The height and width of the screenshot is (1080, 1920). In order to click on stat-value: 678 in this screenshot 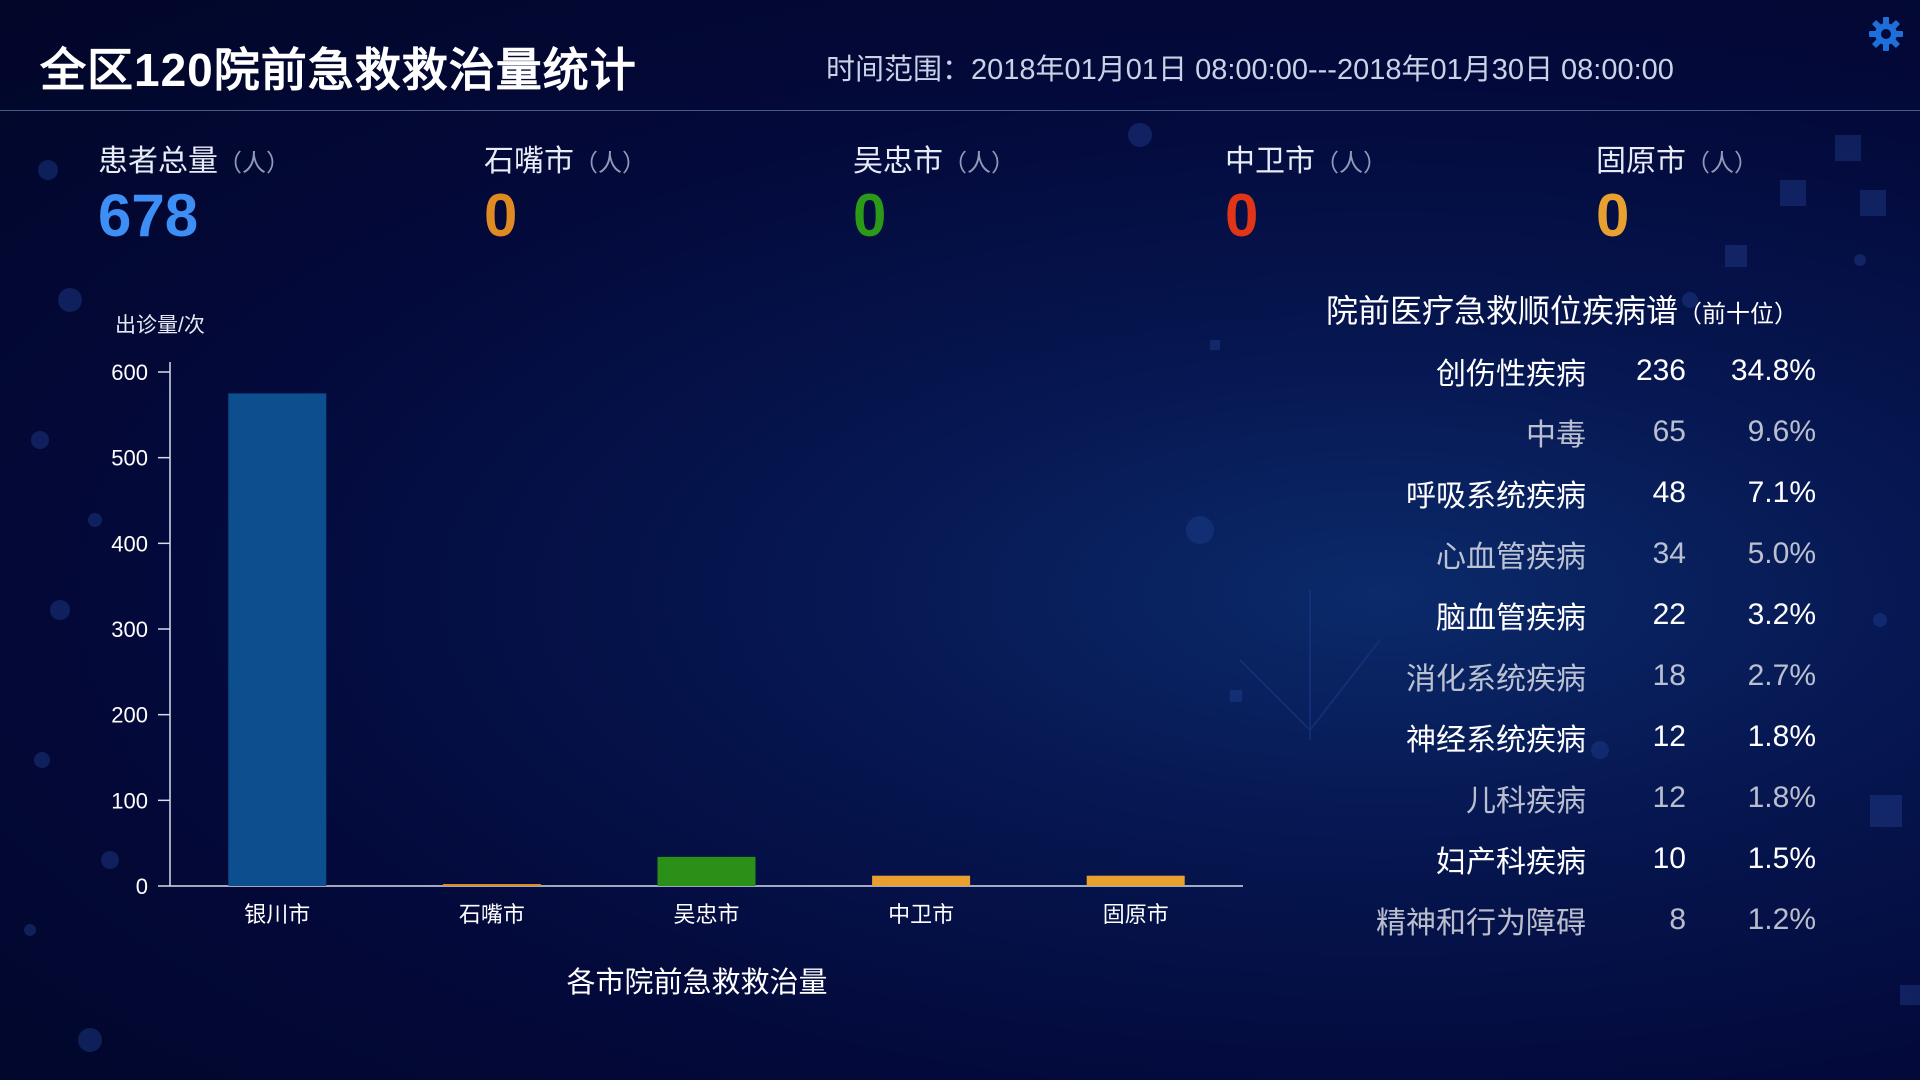, I will do `click(148, 215)`.